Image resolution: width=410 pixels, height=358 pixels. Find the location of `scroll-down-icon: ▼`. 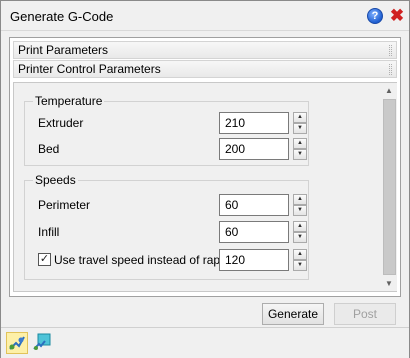

scroll-down-icon: ▼ is located at coordinates (389, 283).